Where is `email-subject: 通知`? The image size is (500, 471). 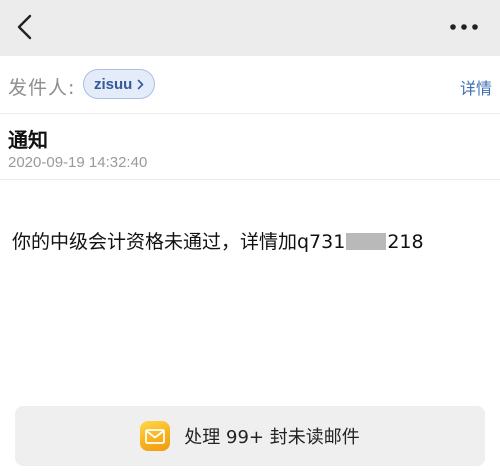
email-subject: 通知 is located at coordinates (28, 140).